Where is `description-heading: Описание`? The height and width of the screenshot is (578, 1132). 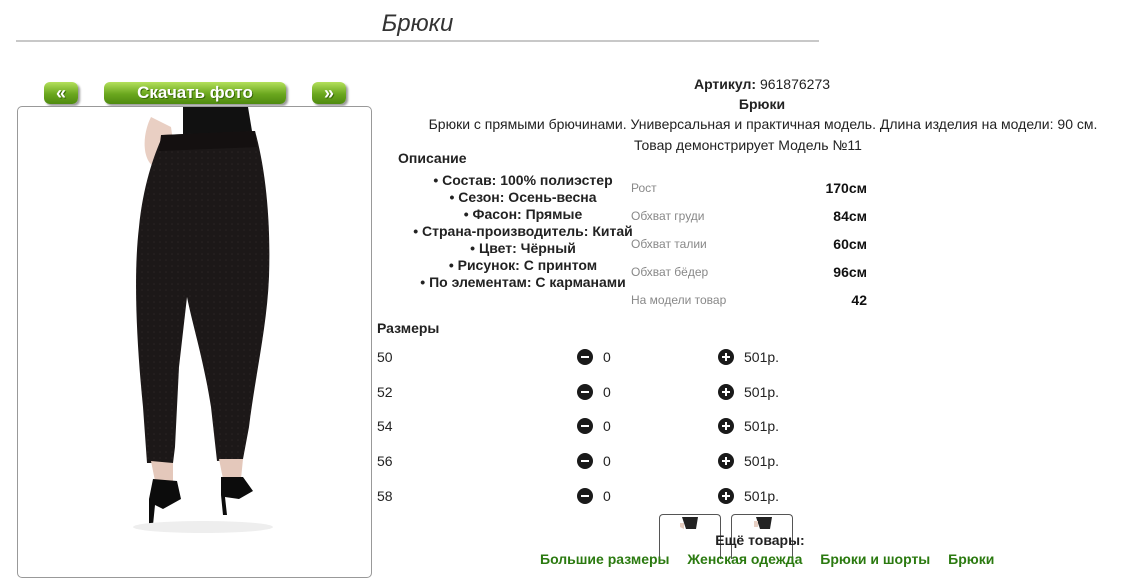
description-heading: Описание is located at coordinates (432, 158).